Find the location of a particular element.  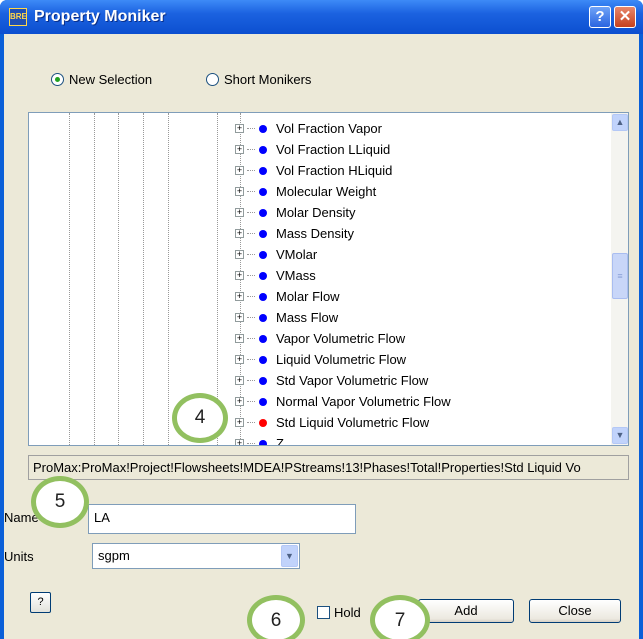

tree-item-label: Mass Density is located at coordinates (315, 233).